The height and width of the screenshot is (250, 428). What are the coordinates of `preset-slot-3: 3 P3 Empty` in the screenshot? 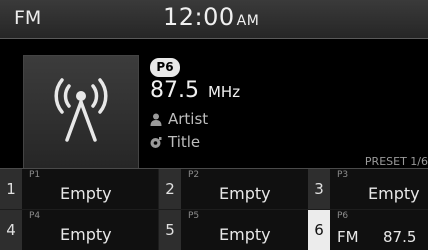 It's located at (368, 189).